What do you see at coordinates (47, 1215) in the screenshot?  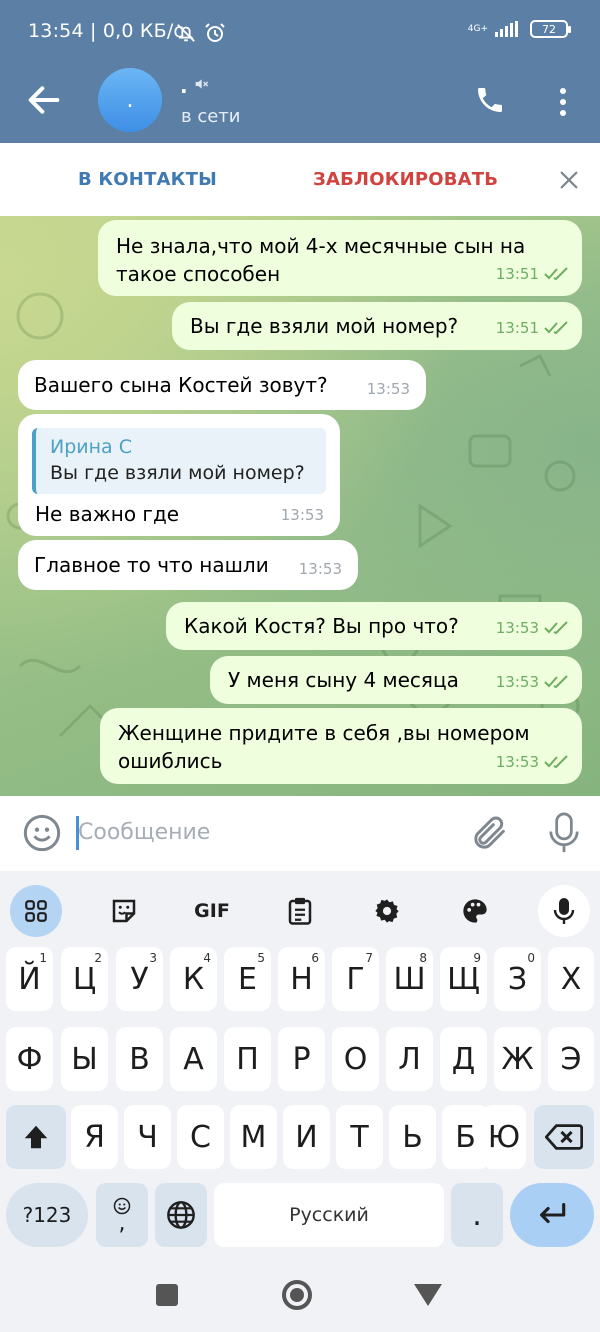 I see `symbols-key: ?123` at bounding box center [47, 1215].